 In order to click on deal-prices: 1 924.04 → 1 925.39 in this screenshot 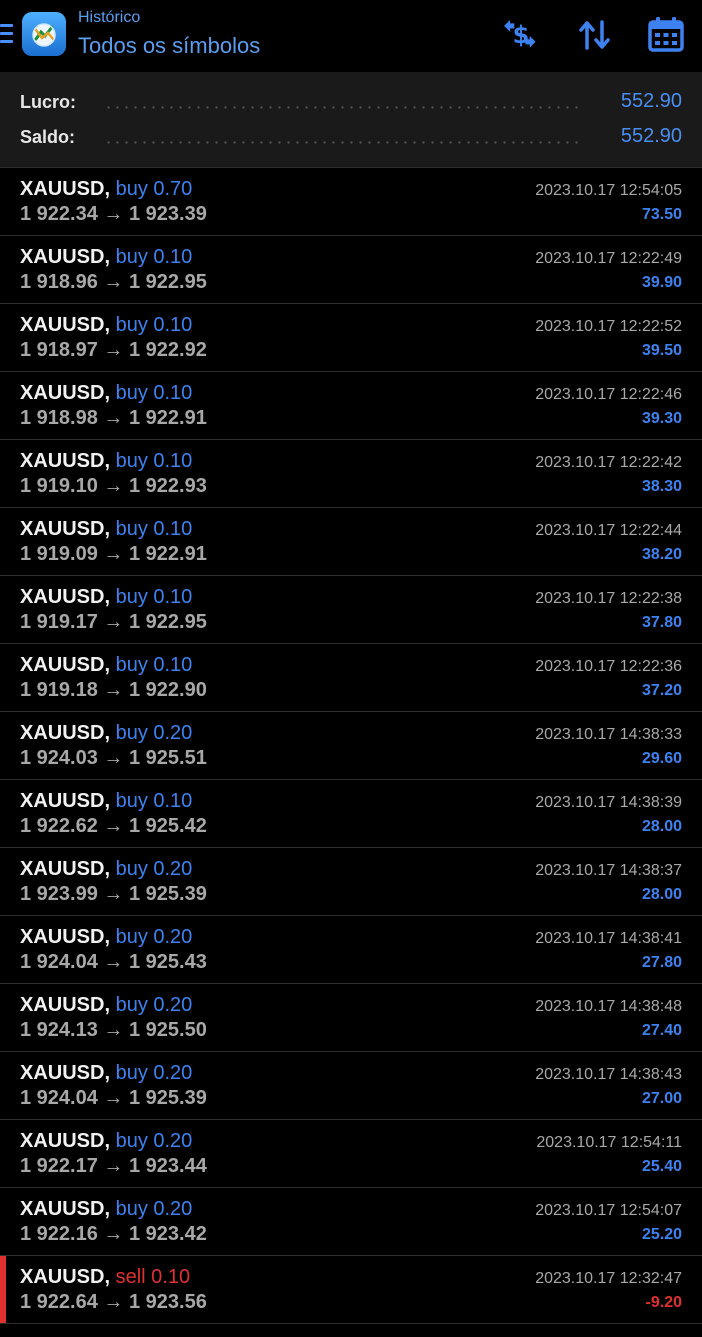, I will do `click(113, 1098)`.